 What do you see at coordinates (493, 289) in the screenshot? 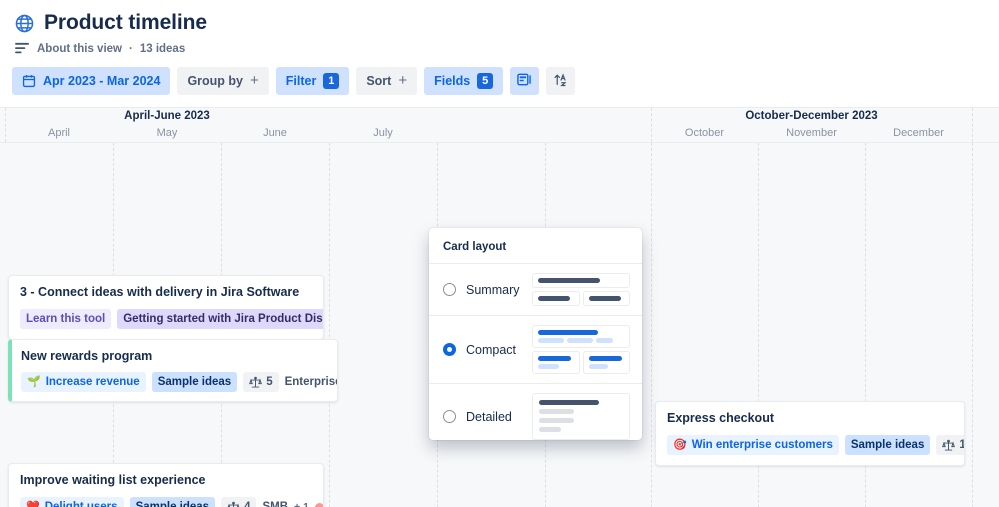
I see `option-label-summary: Summary` at bounding box center [493, 289].